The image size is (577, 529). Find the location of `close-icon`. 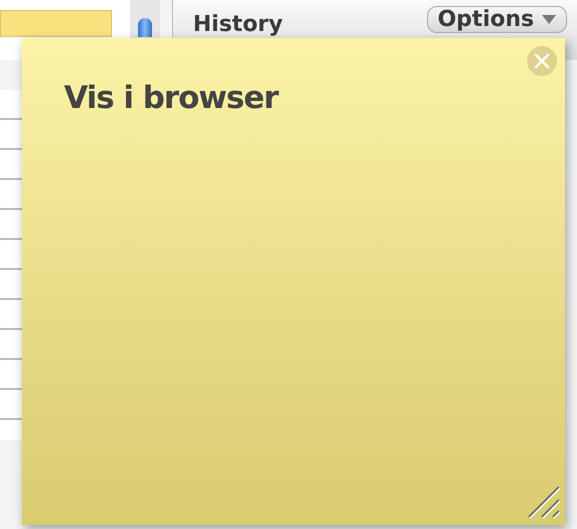

close-icon is located at coordinates (542, 61).